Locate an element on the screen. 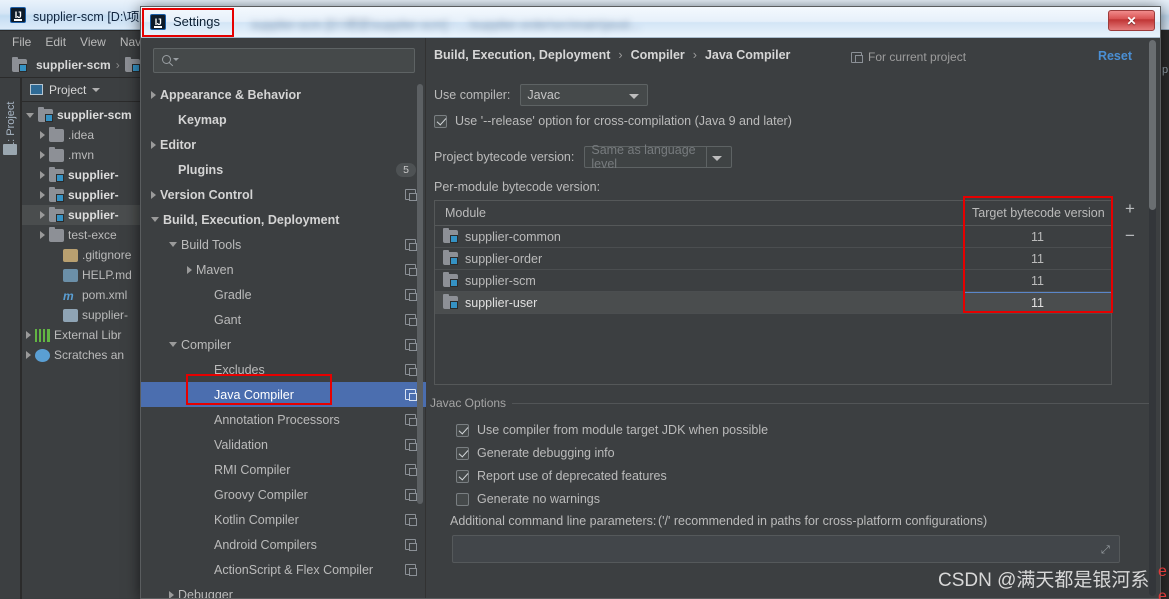  project-tree-item-label: pom.xml is located at coordinates (105, 295).